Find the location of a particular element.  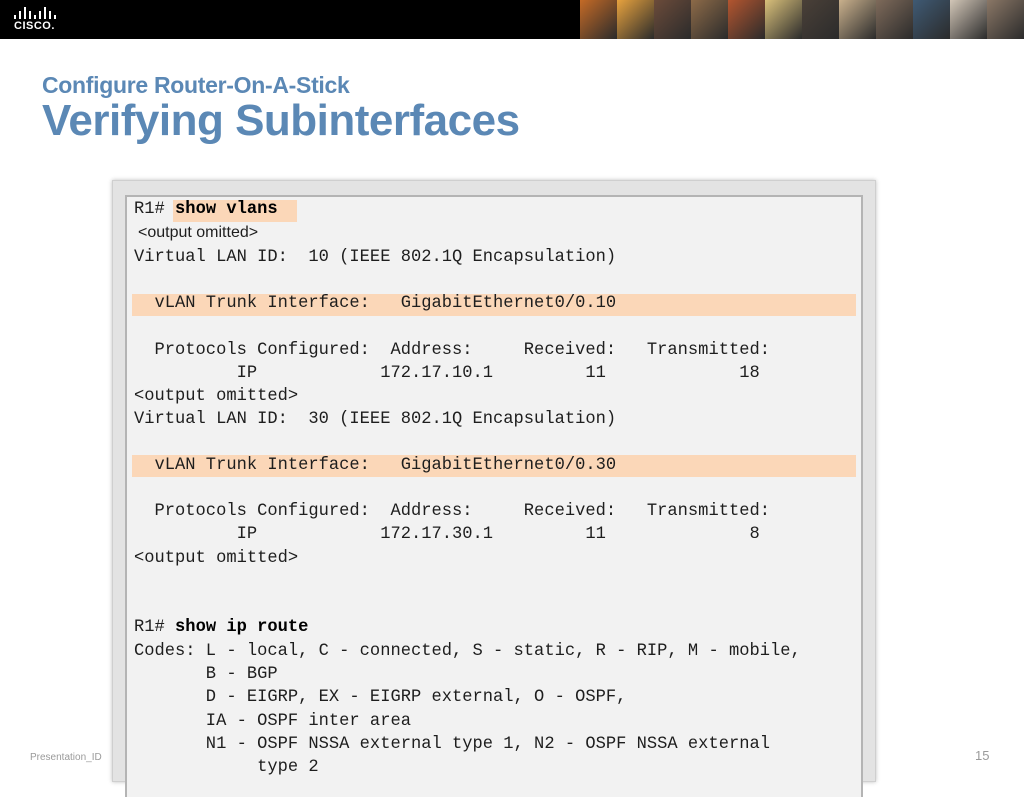

header-photo-strip is located at coordinates (802, 19).